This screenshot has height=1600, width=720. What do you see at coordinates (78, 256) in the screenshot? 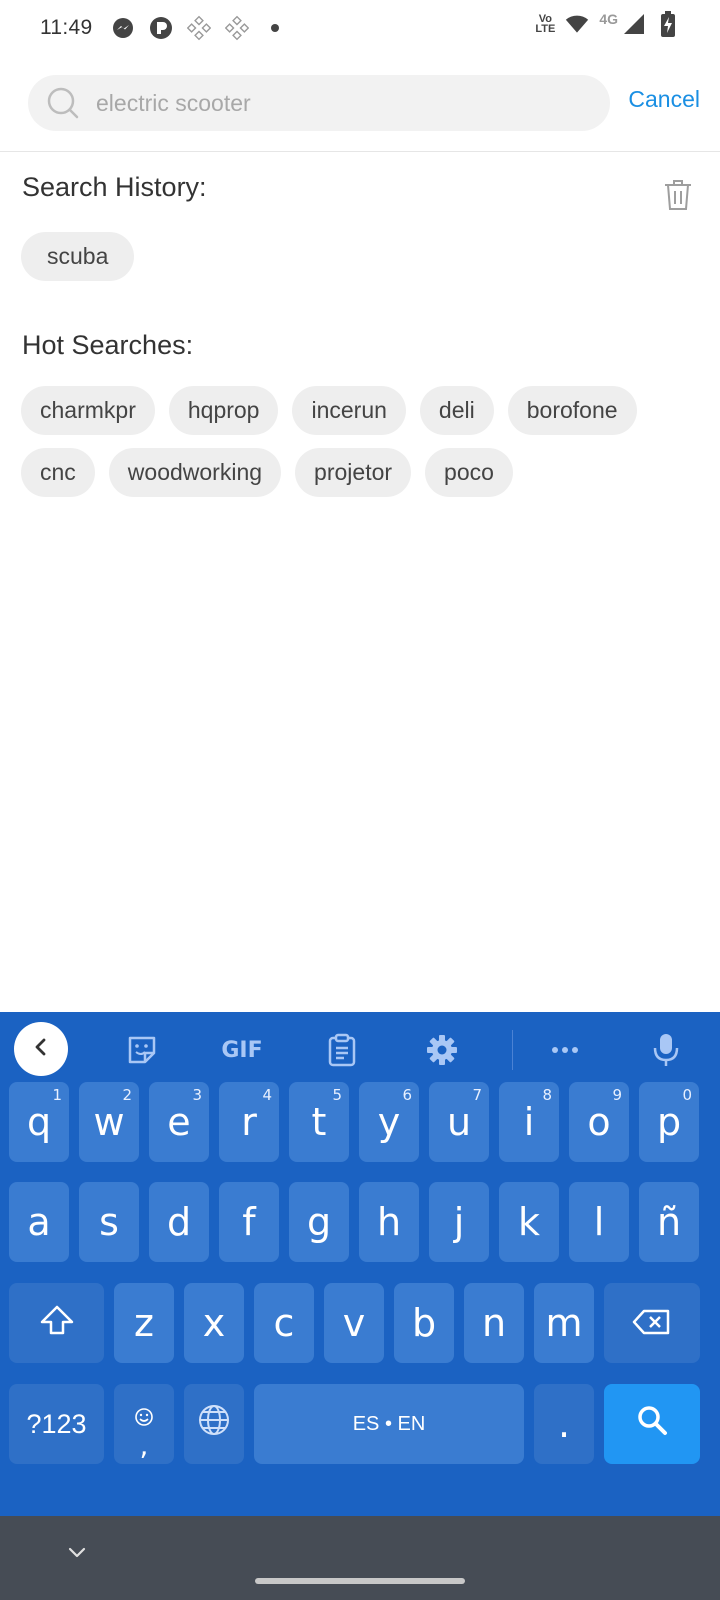
I see `history-chip: scuba` at bounding box center [78, 256].